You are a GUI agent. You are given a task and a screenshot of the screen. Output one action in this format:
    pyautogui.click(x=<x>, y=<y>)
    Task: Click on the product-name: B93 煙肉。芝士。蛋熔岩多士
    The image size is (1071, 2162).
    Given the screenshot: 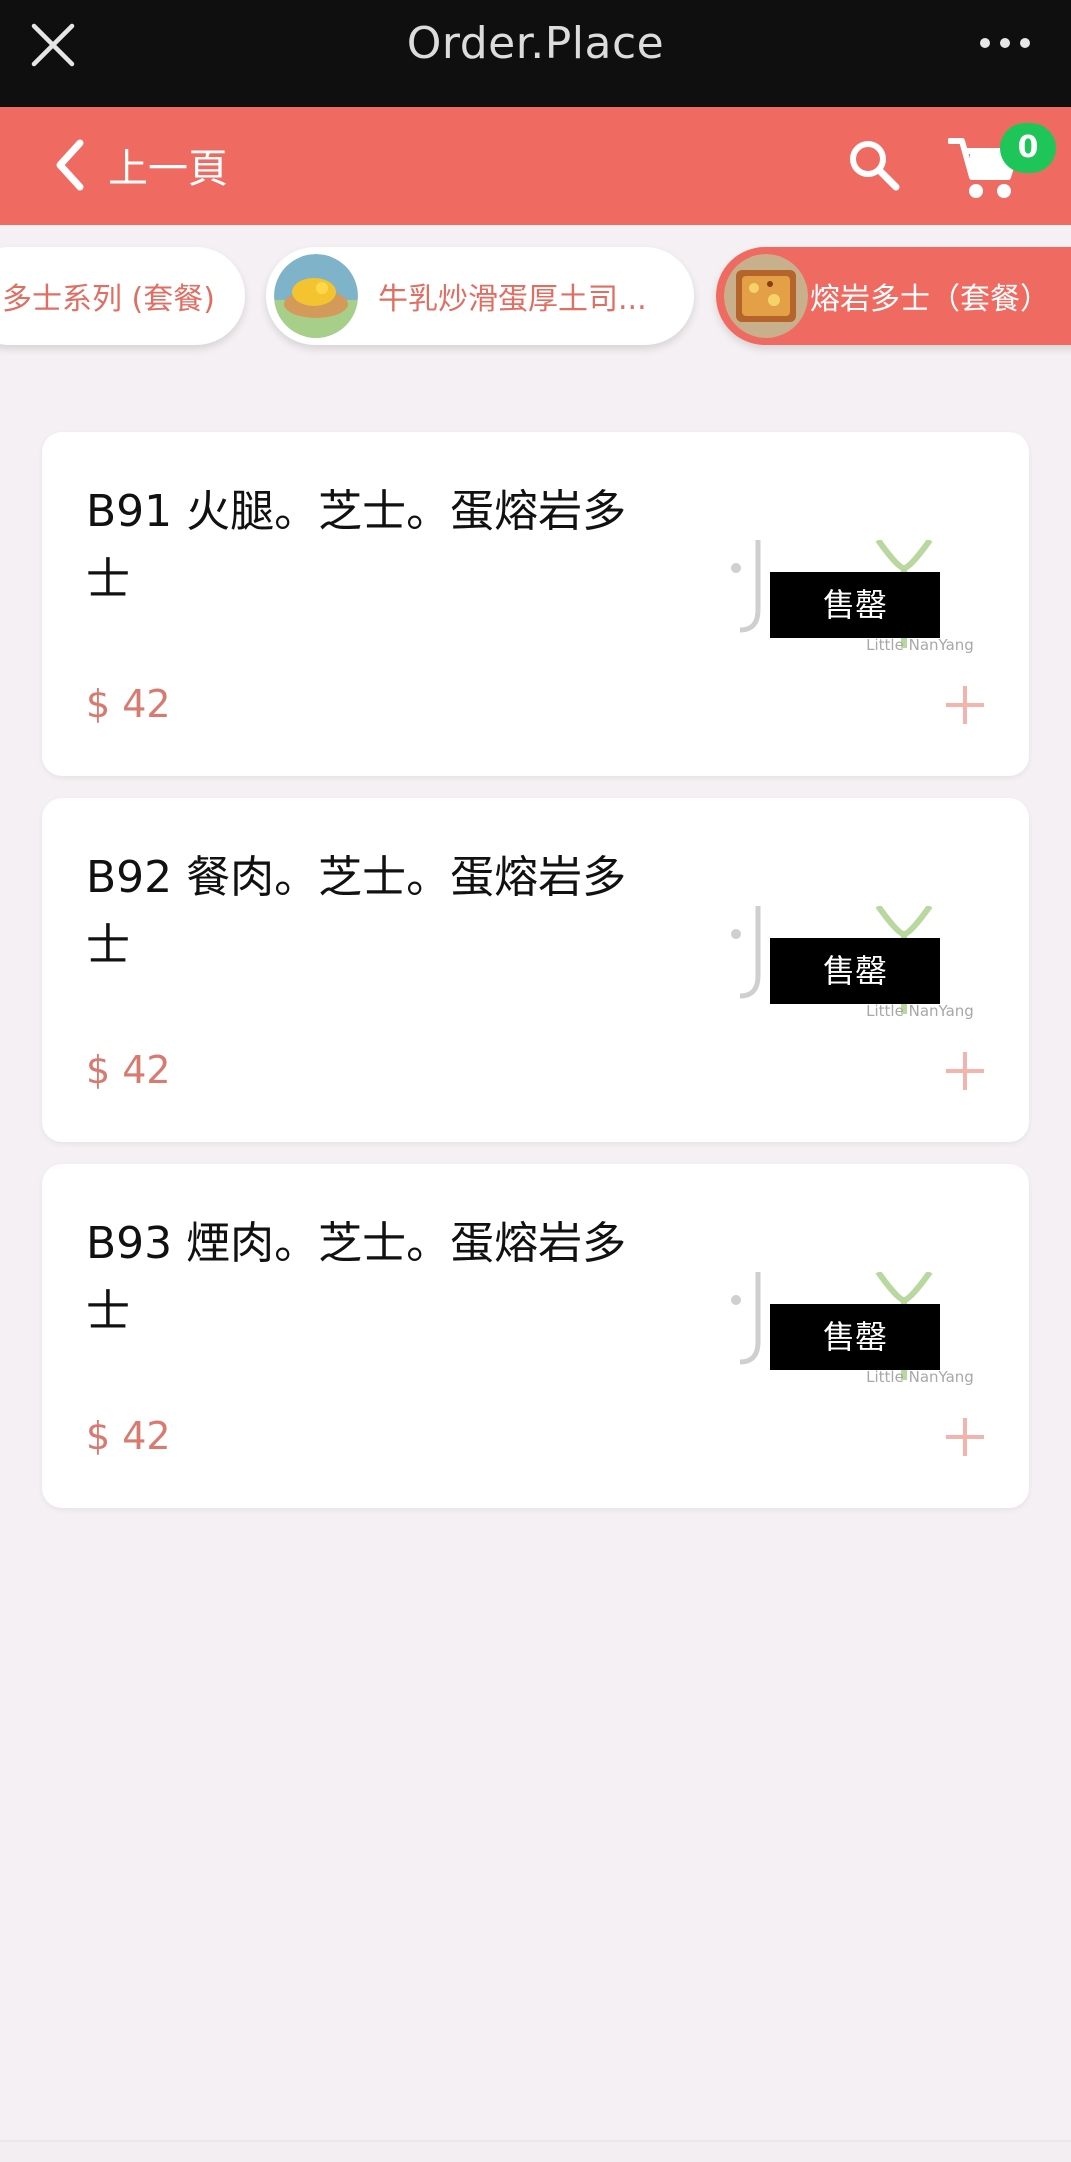 What is the action you would take?
    pyautogui.click(x=356, y=1277)
    